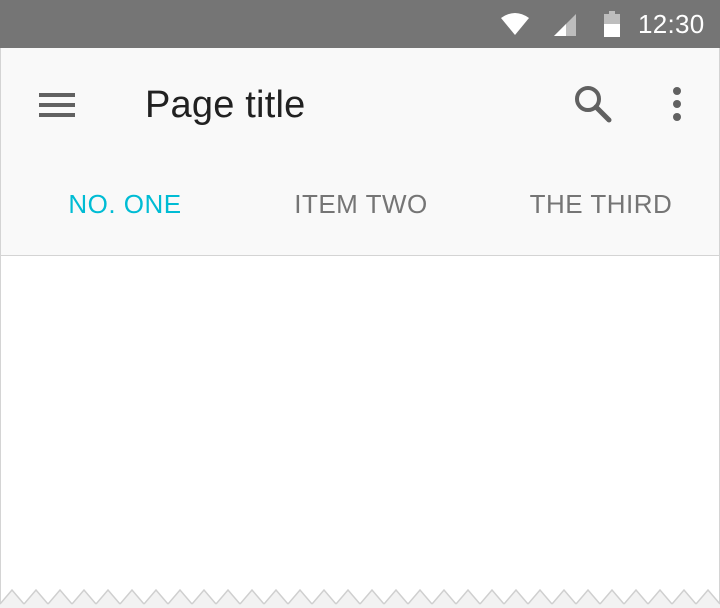 This screenshot has width=720, height=608. What do you see at coordinates (671, 24) in the screenshot?
I see `status-time: 12:30` at bounding box center [671, 24].